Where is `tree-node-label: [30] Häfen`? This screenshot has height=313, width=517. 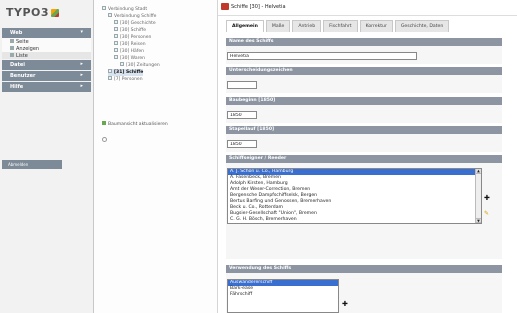
tree-node-label: [30] Häfen is located at coordinates (132, 51).